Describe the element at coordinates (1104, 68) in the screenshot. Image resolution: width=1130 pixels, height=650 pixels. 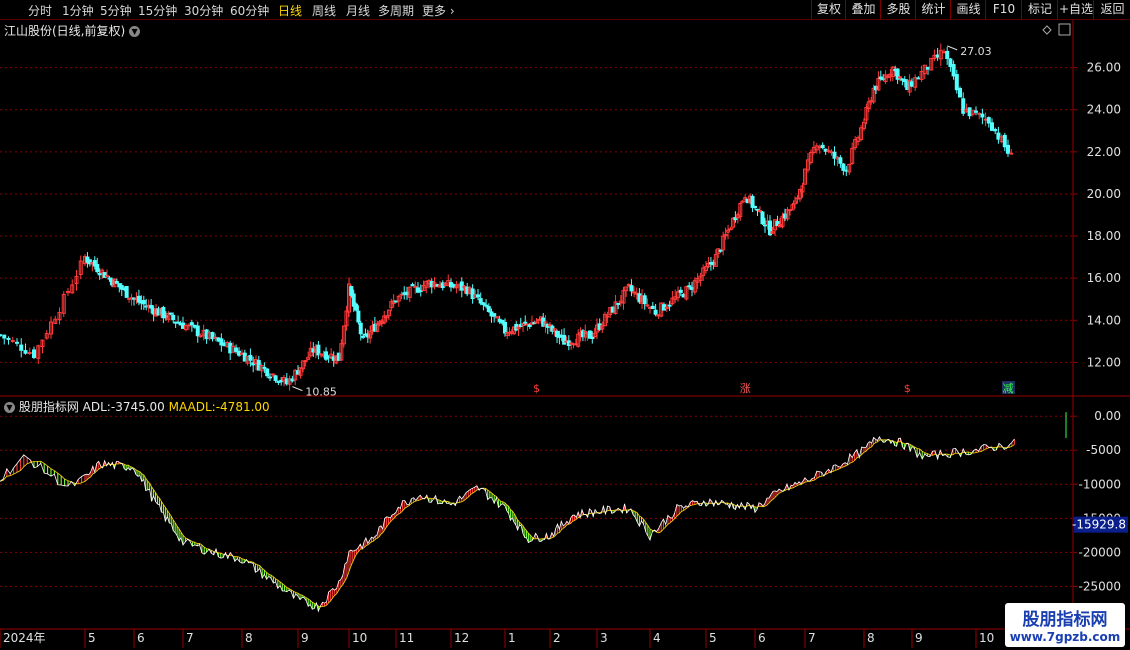
I see `main-tick-label-0: 26.00` at that location.